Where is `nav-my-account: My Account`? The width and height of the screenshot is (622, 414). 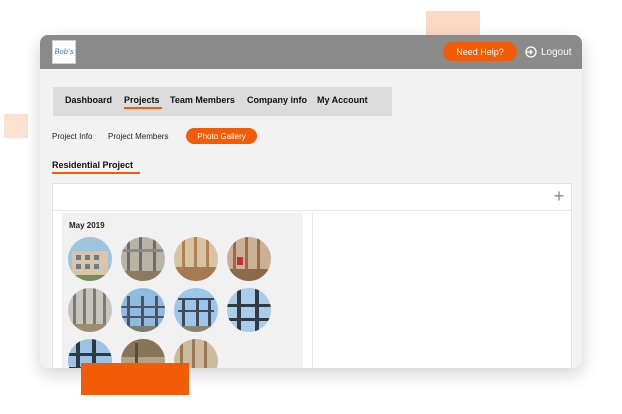 nav-my-account: My Account is located at coordinates (342, 100).